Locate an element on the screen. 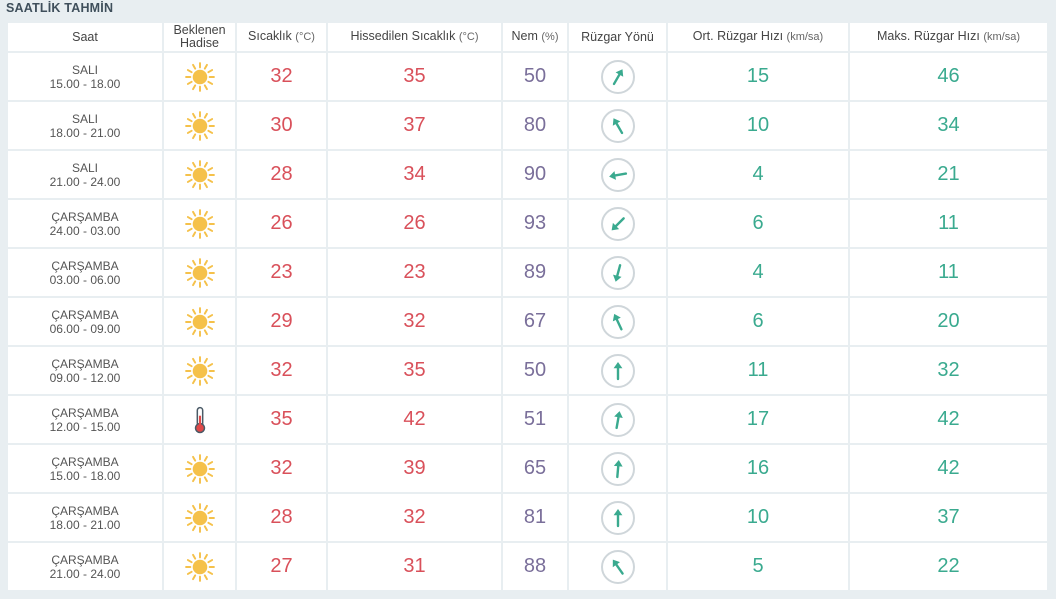 The height and width of the screenshot is (599, 1056). humidity-value: 88 is located at coordinates (535, 566).